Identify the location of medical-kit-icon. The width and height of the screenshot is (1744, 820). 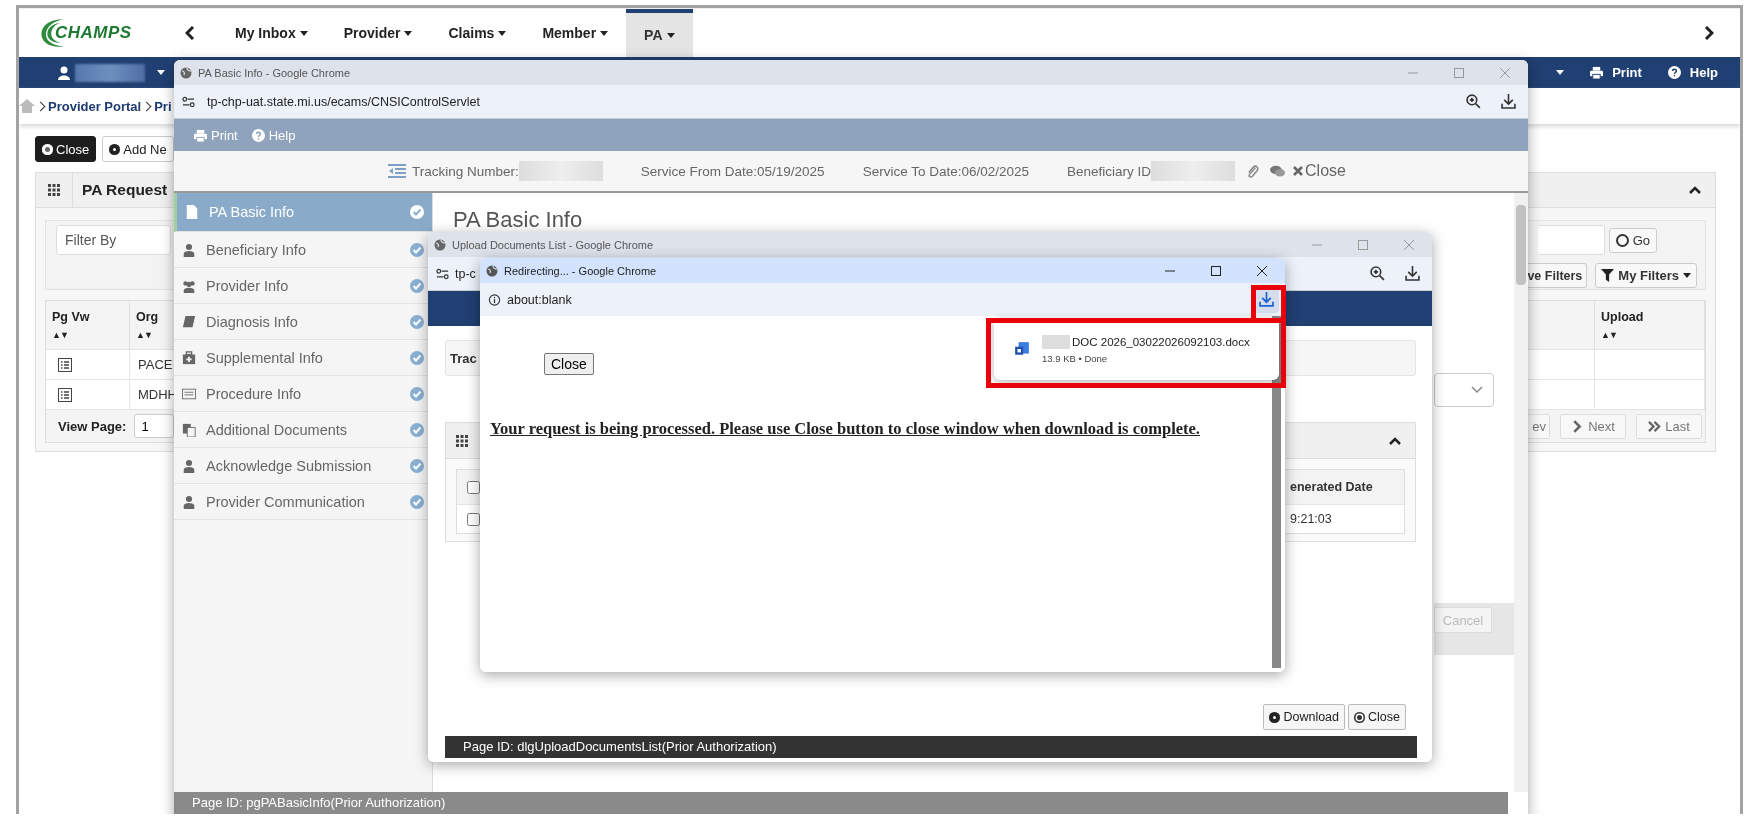
(189, 357).